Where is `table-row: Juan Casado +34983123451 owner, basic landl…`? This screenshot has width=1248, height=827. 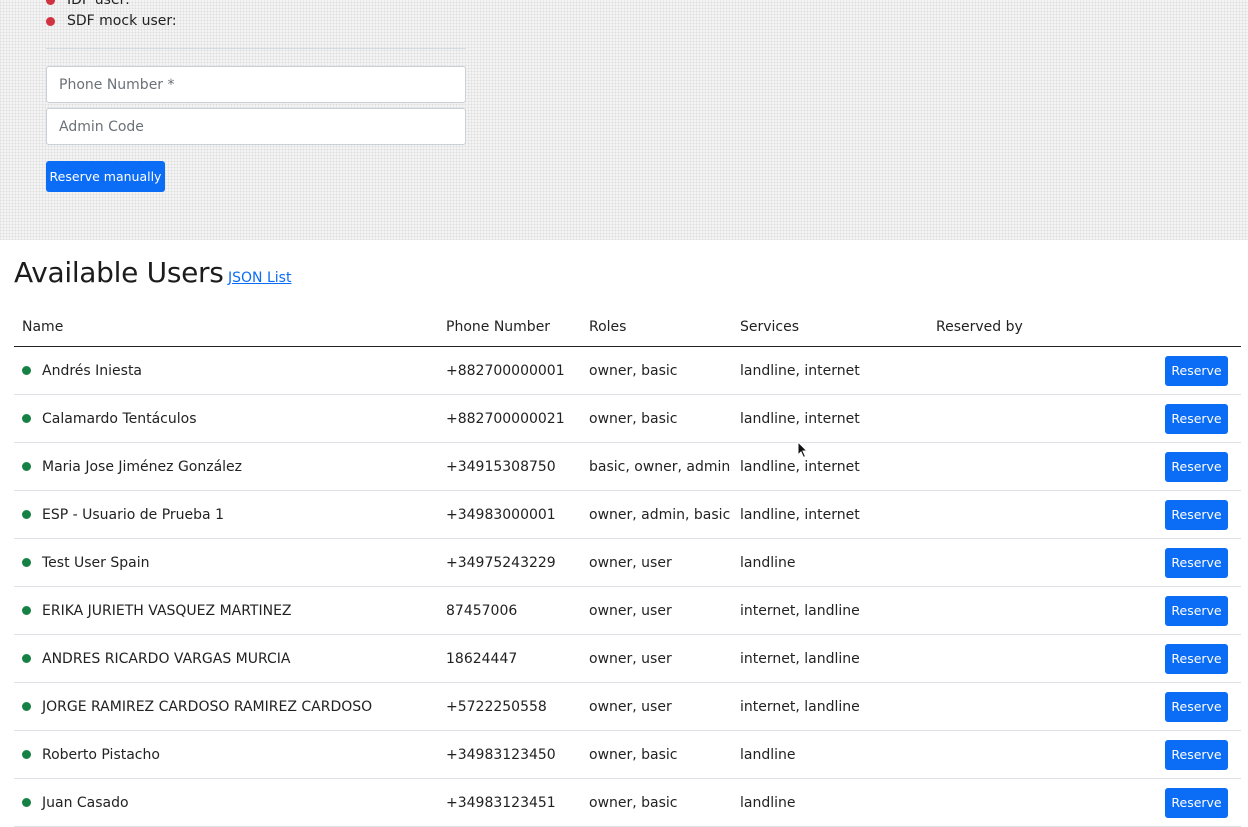
table-row: Juan Casado +34983123451 owner, basic landl… is located at coordinates (627, 802).